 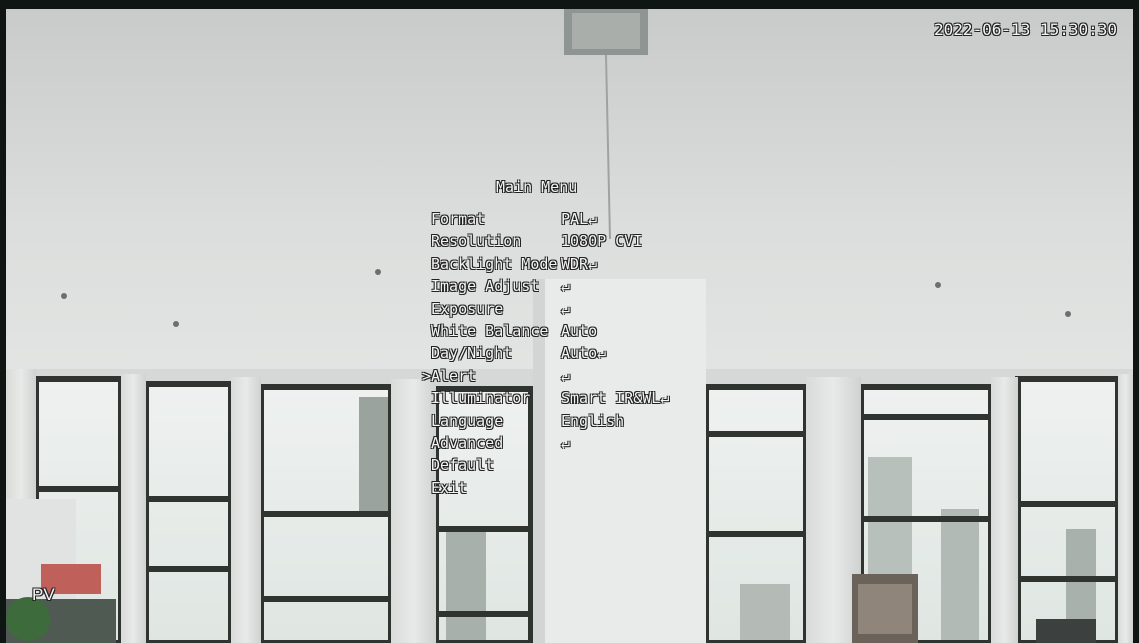 I want to click on menu-item-label: Alert, so click(x=454, y=376).